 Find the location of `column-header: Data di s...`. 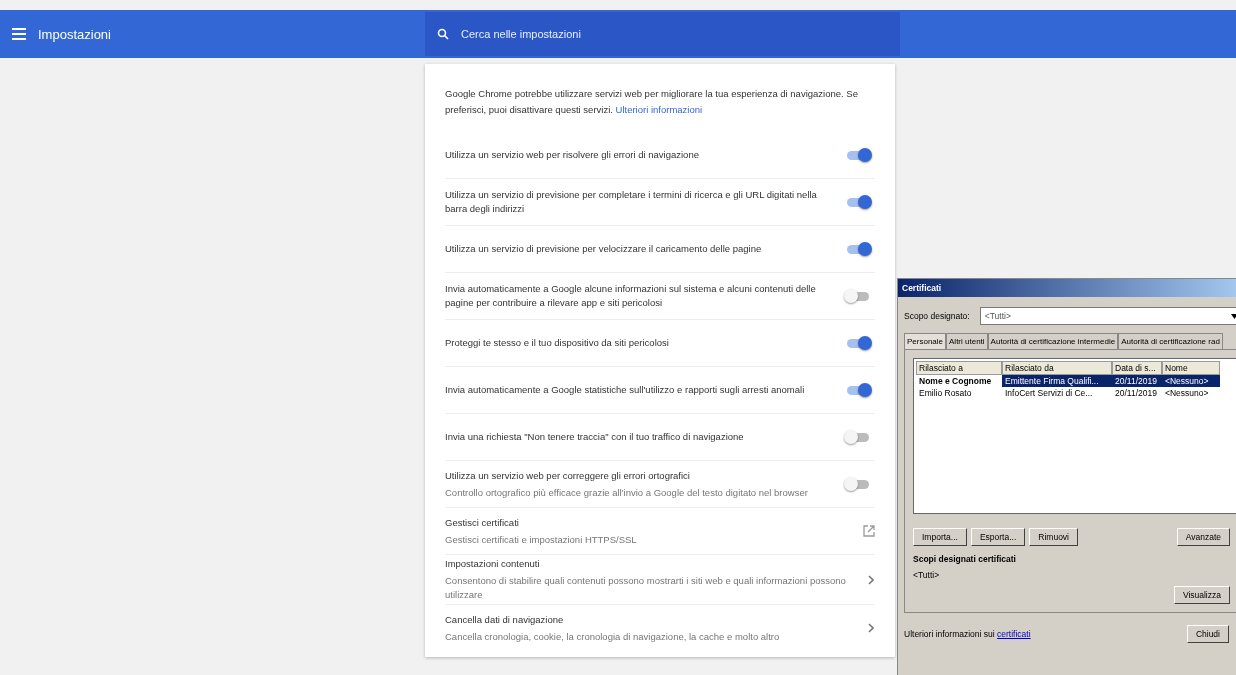

column-header: Data di s... is located at coordinates (1137, 368).